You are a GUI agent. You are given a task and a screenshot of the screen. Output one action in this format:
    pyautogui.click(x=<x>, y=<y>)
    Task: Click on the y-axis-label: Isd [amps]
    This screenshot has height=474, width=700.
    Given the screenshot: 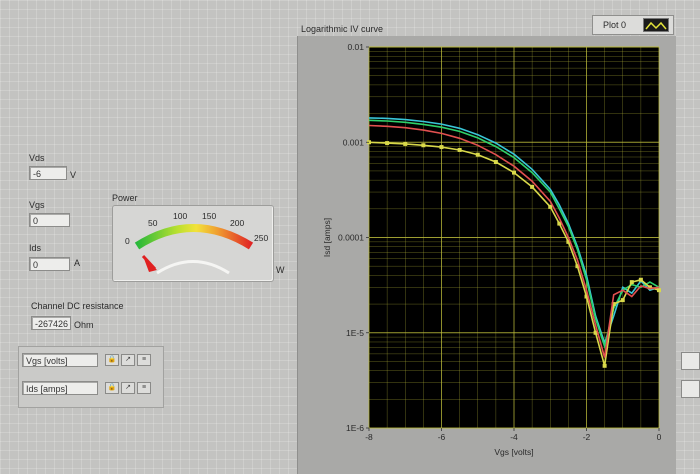 What is the action you would take?
    pyautogui.click(x=327, y=237)
    